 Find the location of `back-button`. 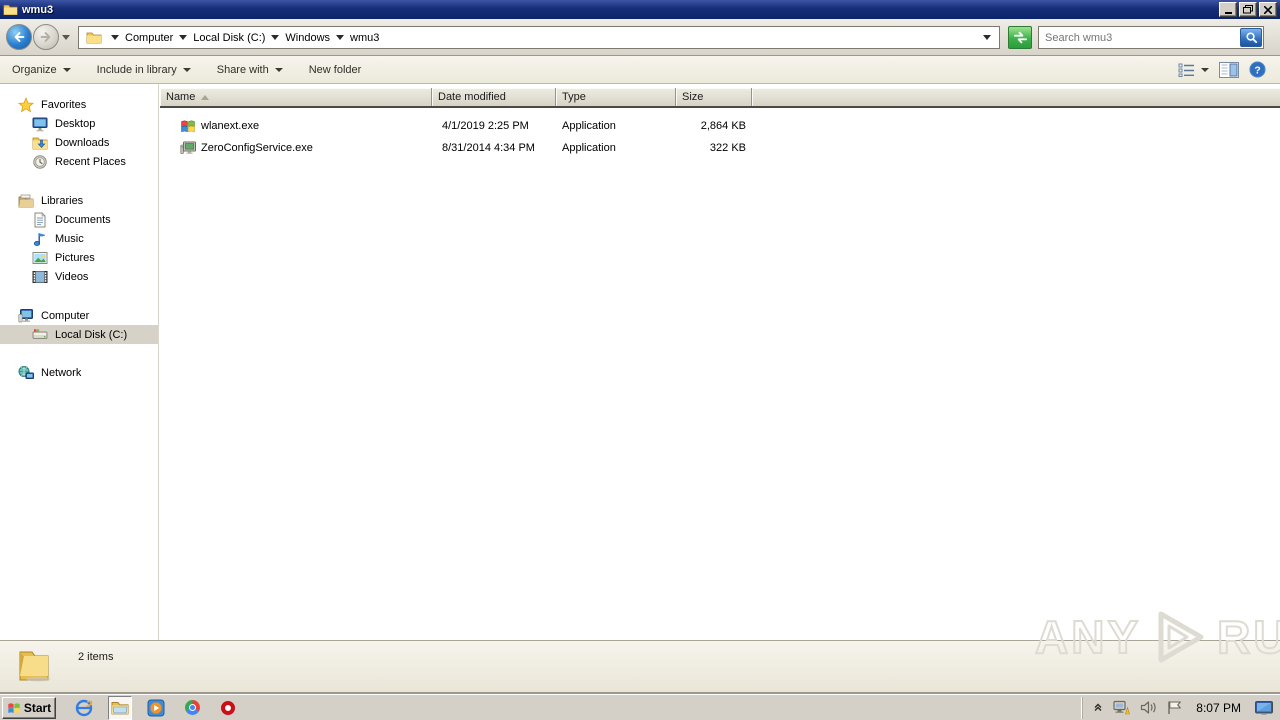

back-button is located at coordinates (19, 37).